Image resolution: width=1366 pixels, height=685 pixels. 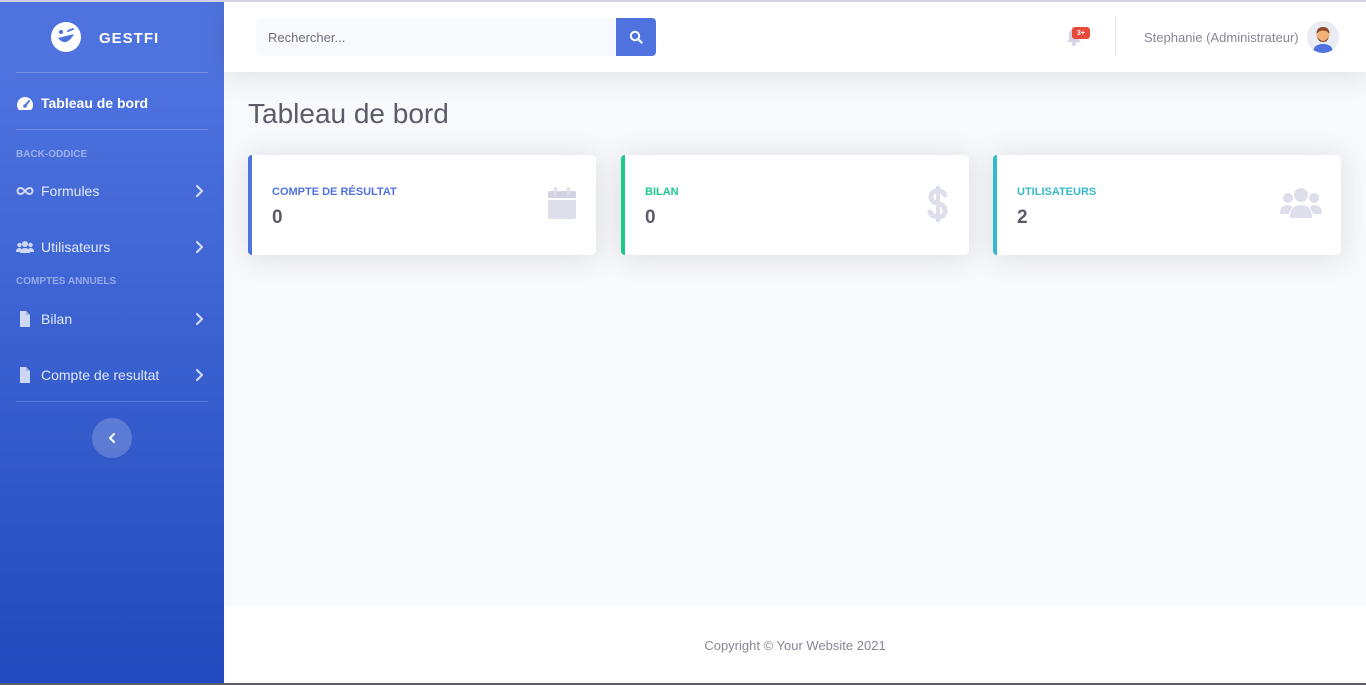 I want to click on sidebar-item-compte-de-resultat: Compte de resultat, so click(x=112, y=375).